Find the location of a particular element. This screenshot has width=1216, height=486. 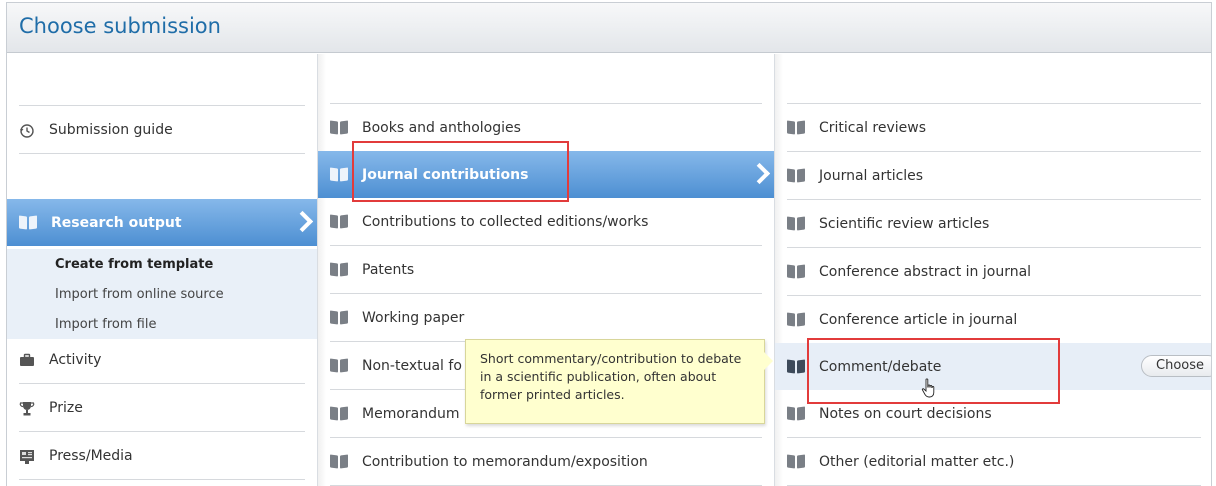

list-item: Conference article in journal is located at coordinates (994, 319).